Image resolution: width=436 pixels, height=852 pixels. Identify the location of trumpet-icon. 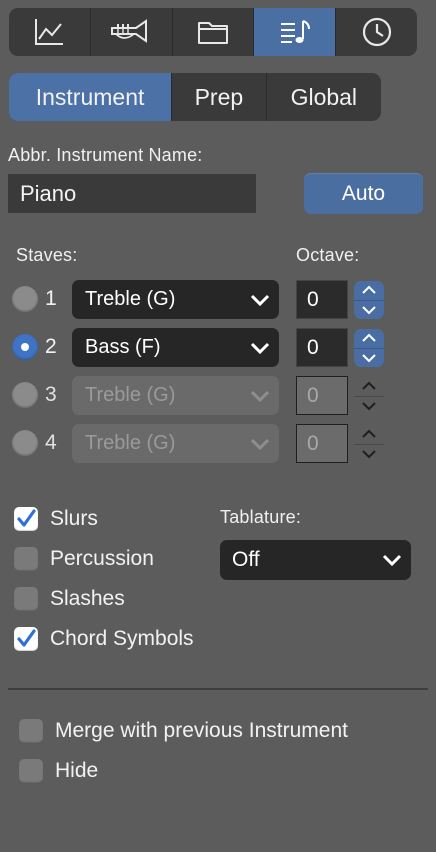
(129, 31).